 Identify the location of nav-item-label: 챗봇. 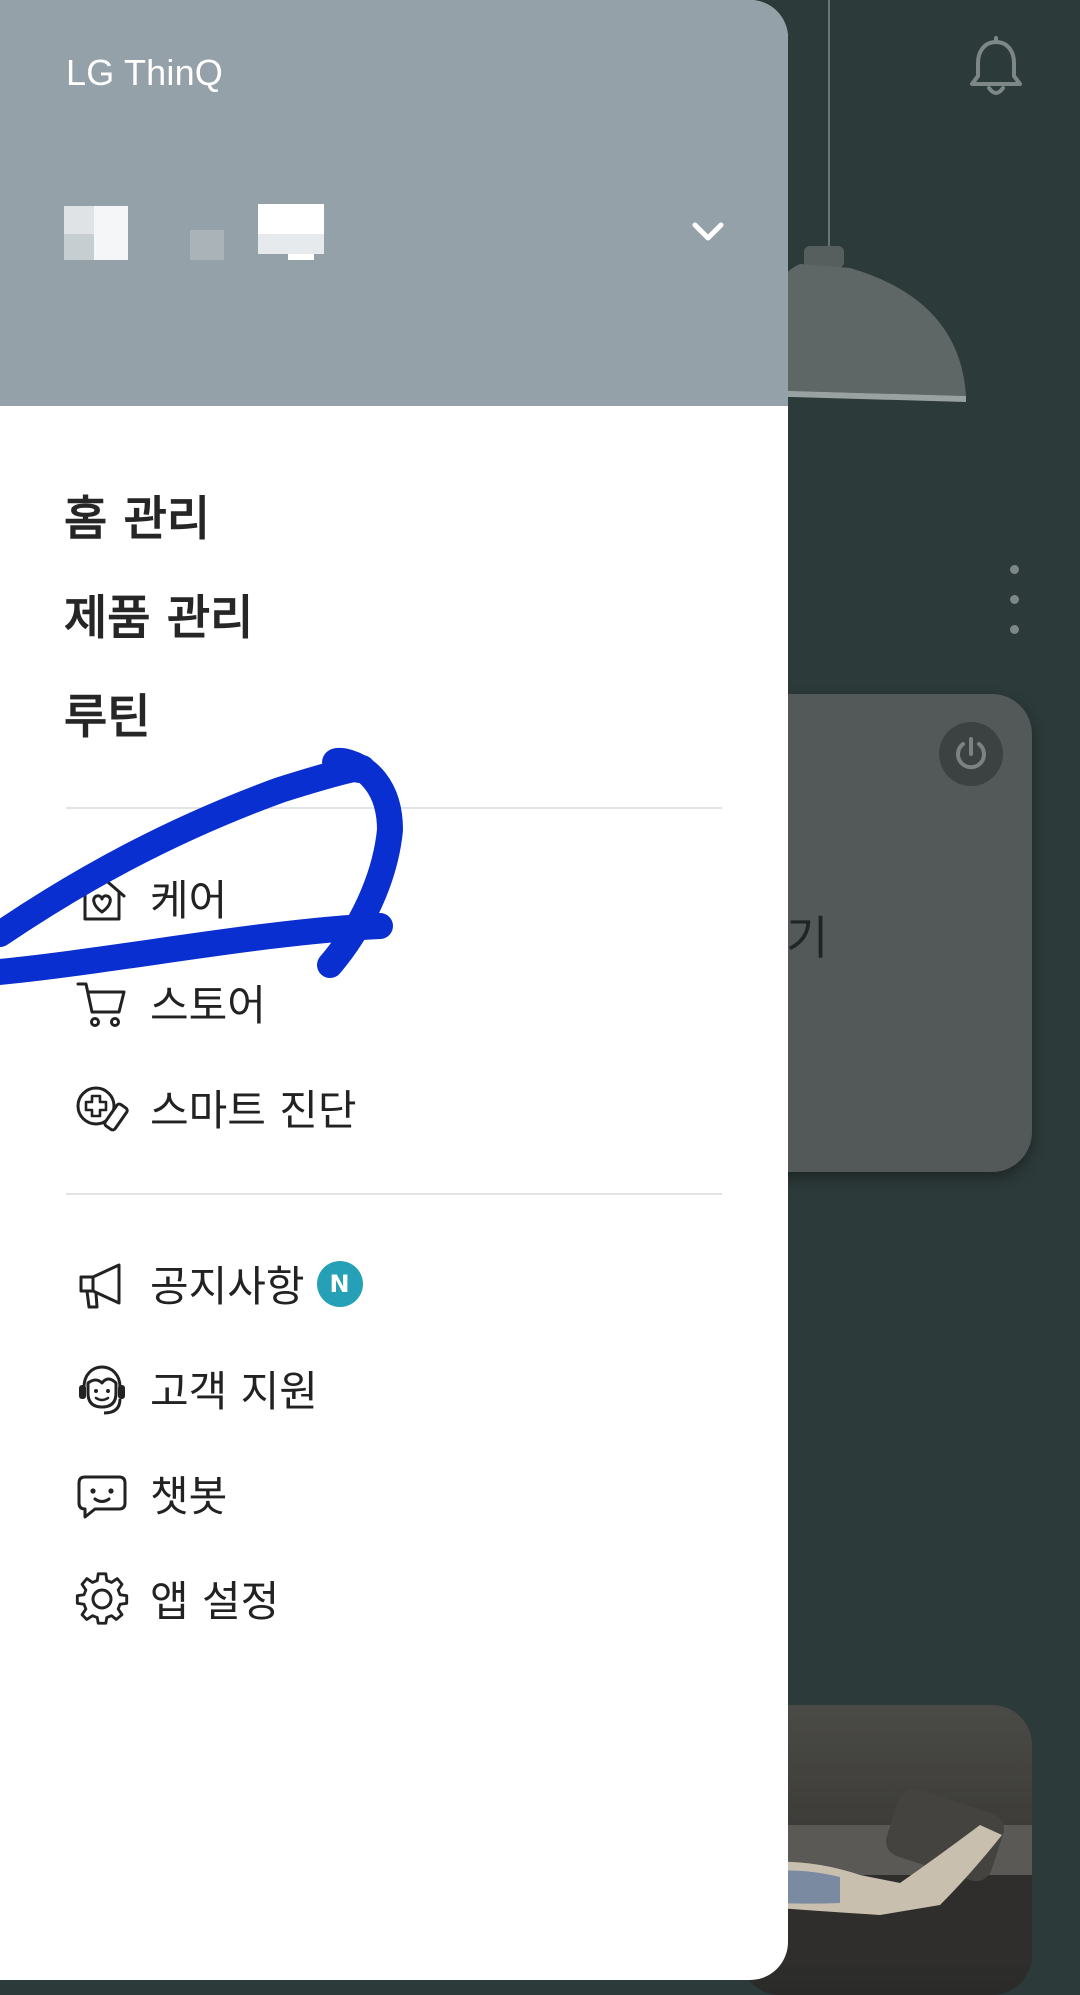
(189, 1496).